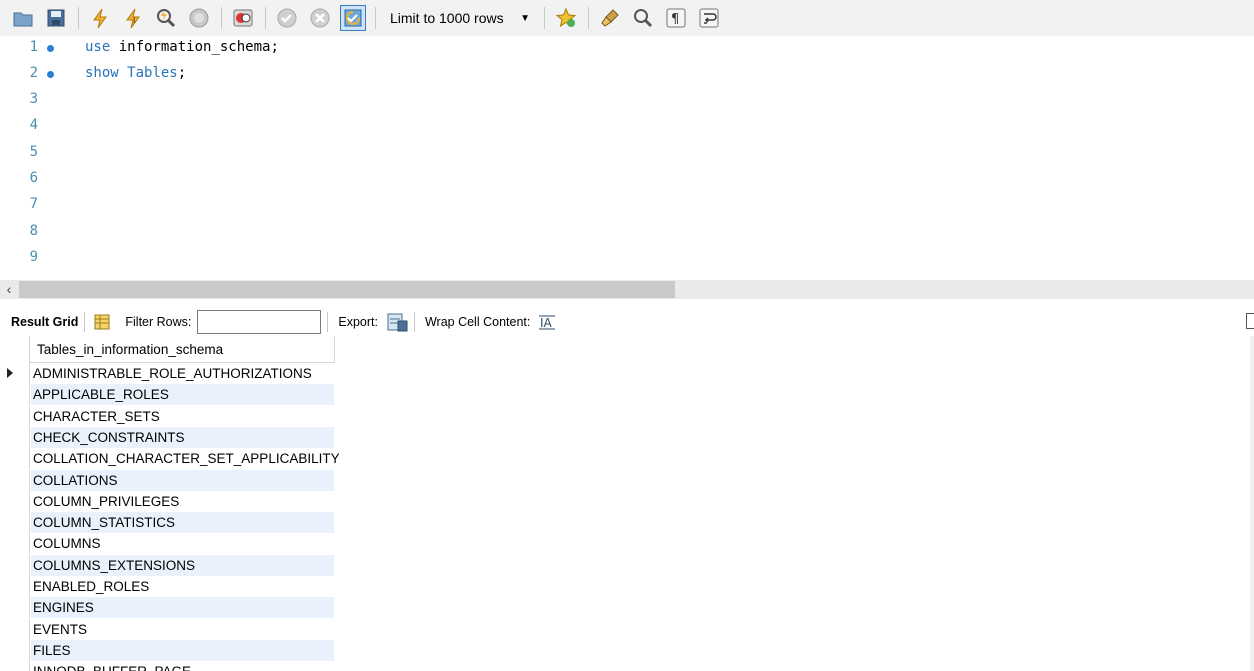  What do you see at coordinates (287, 18) in the screenshot?
I see `commit-icon` at bounding box center [287, 18].